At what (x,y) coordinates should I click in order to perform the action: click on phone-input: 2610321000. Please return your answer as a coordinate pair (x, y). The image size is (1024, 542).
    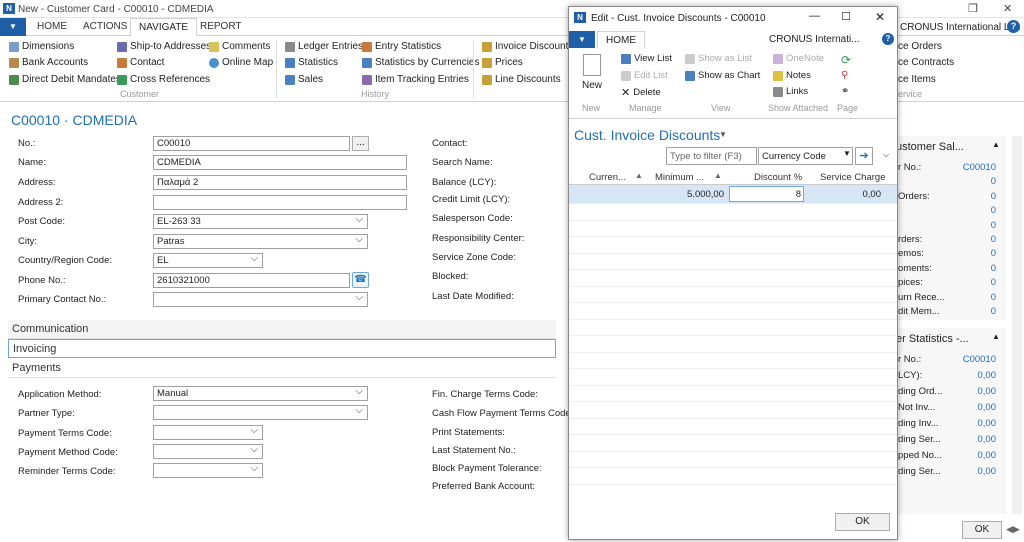
    Looking at the image, I should click on (251, 280).